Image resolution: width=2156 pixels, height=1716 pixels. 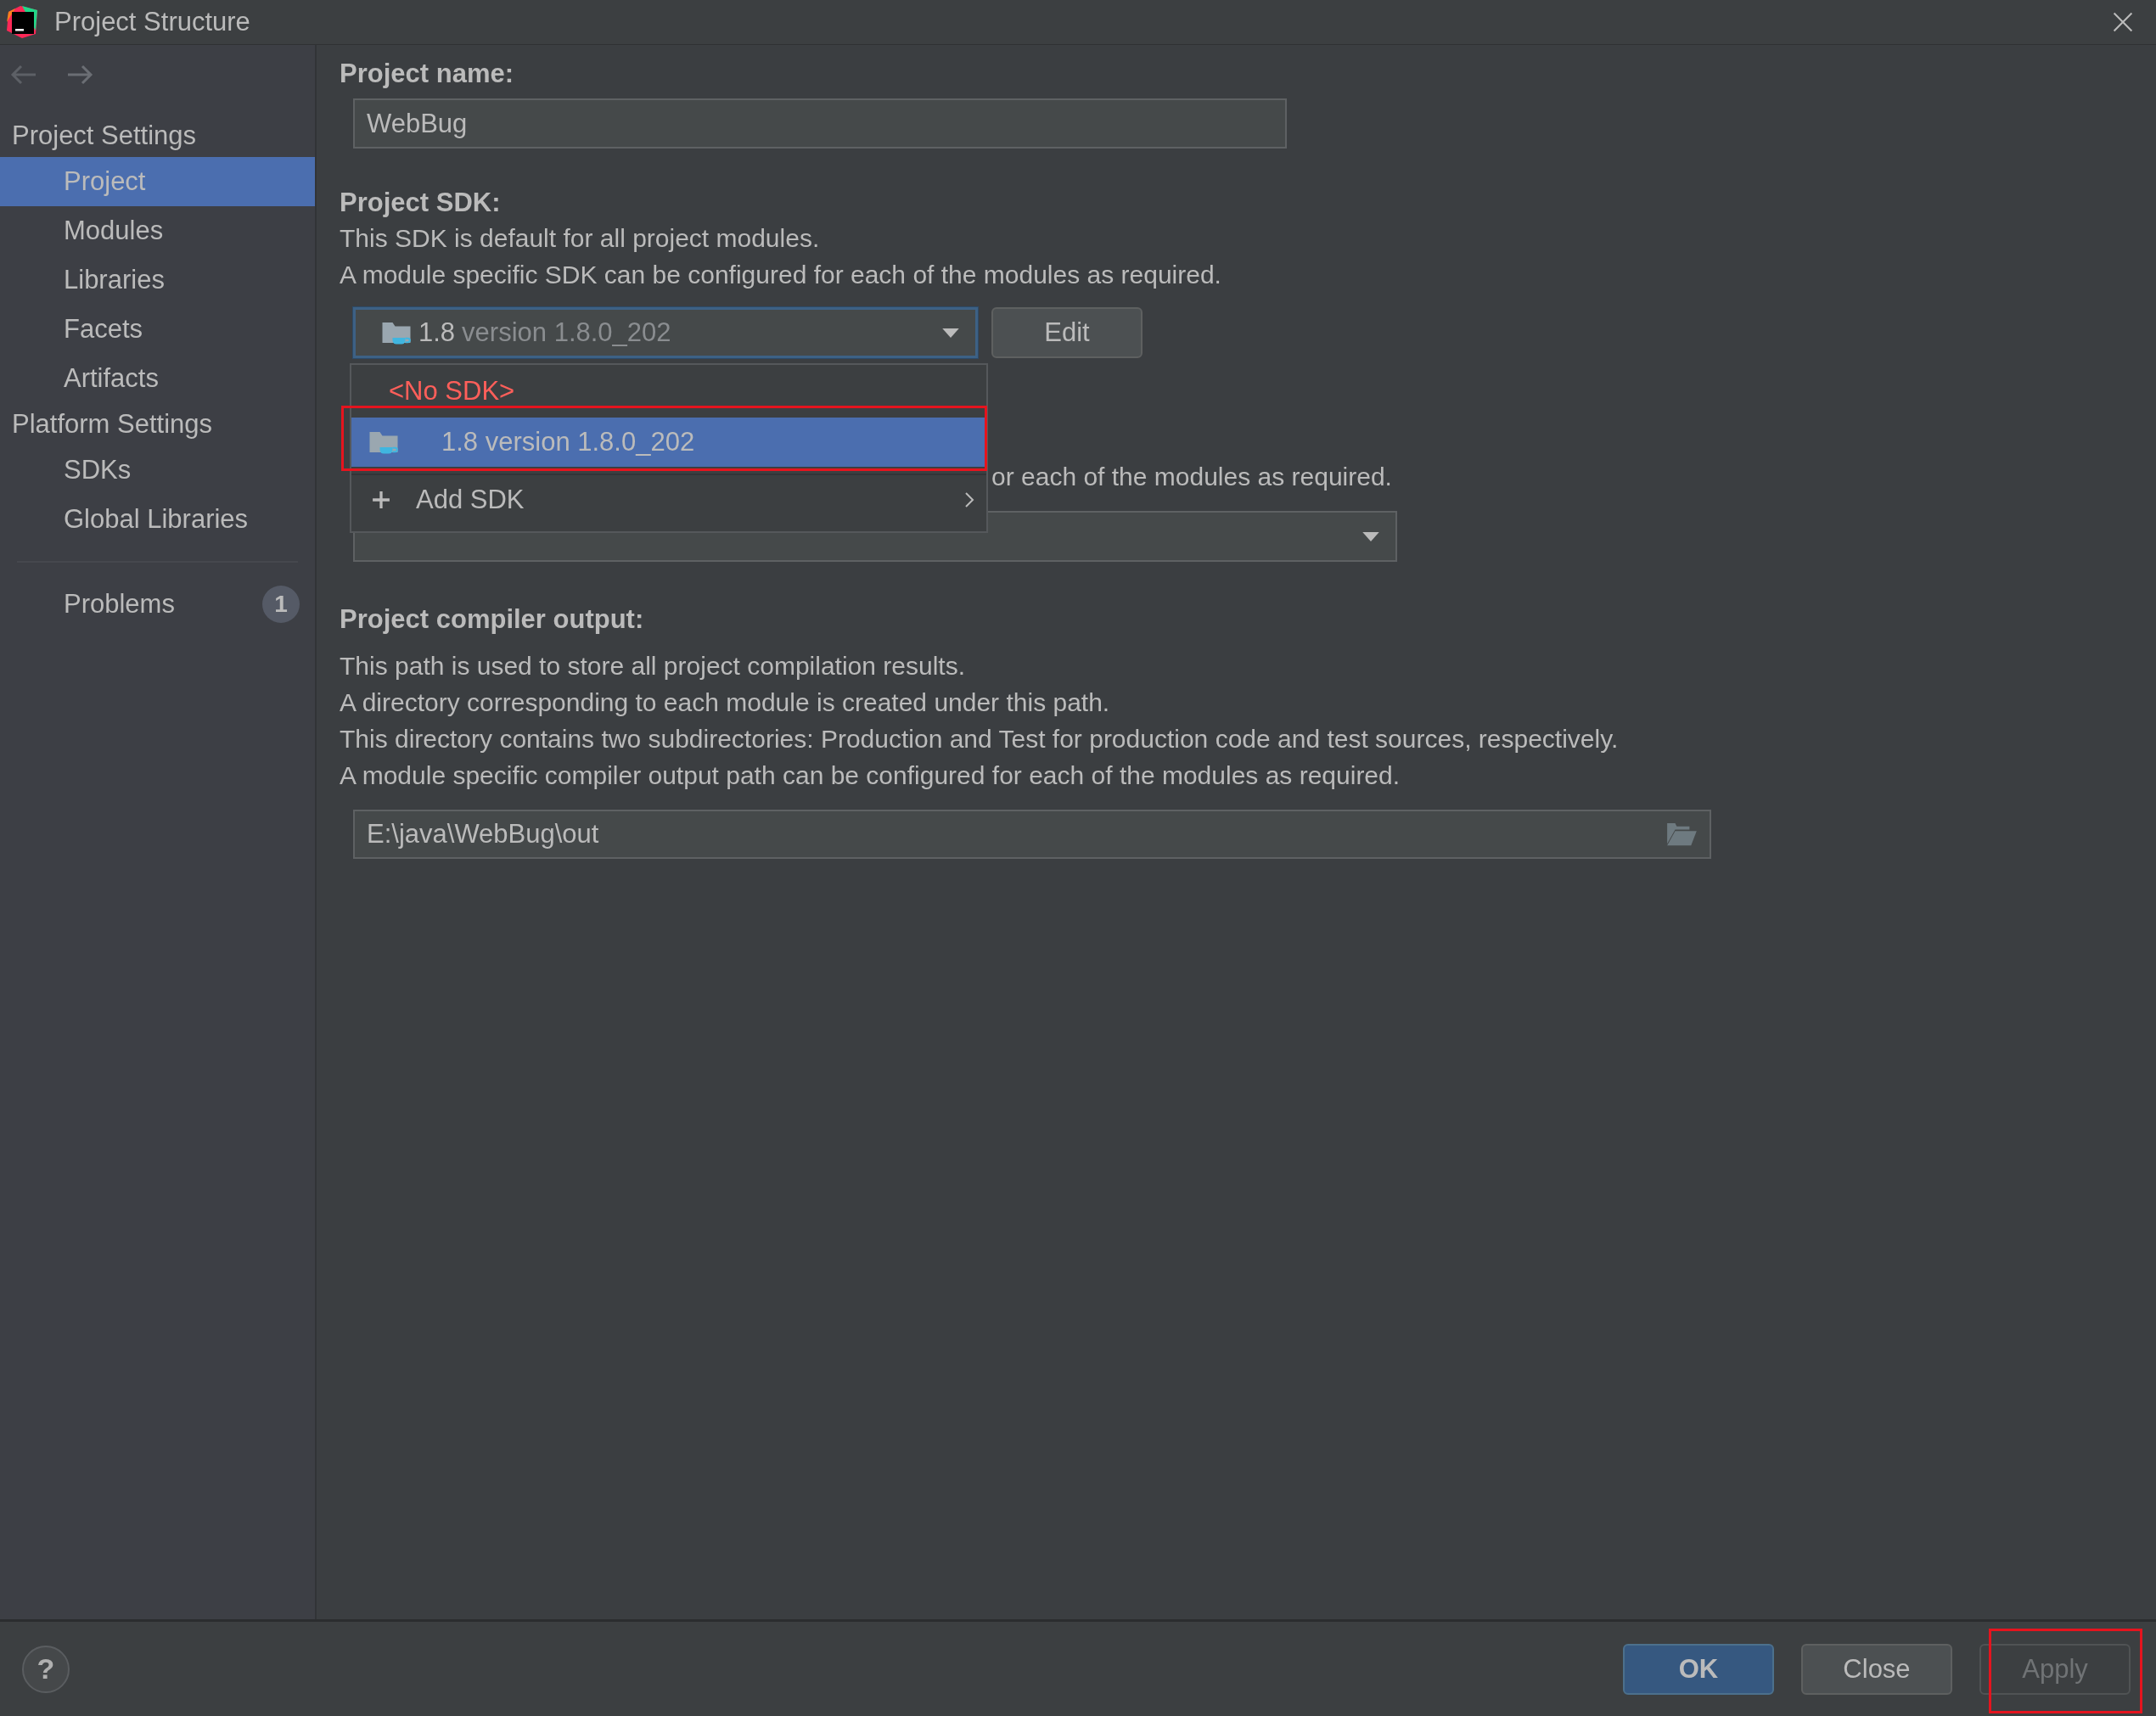 I want to click on sdk-version: version 1.8.0_202, so click(x=567, y=332).